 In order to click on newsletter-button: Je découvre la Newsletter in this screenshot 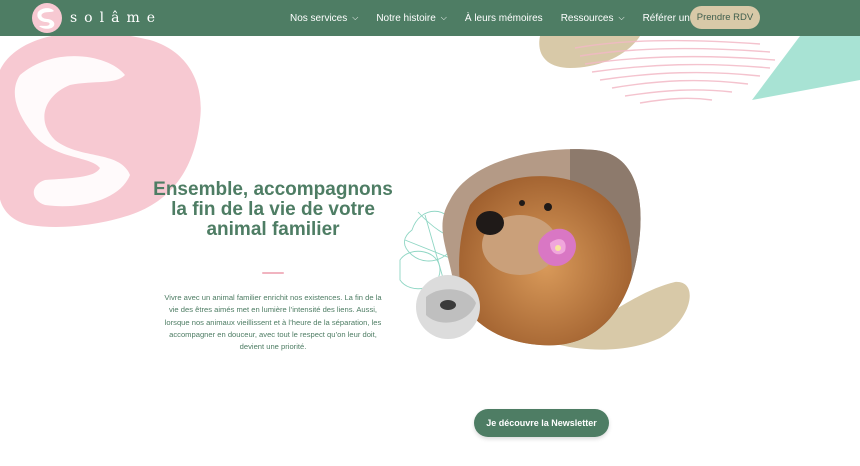, I will do `click(541, 423)`.